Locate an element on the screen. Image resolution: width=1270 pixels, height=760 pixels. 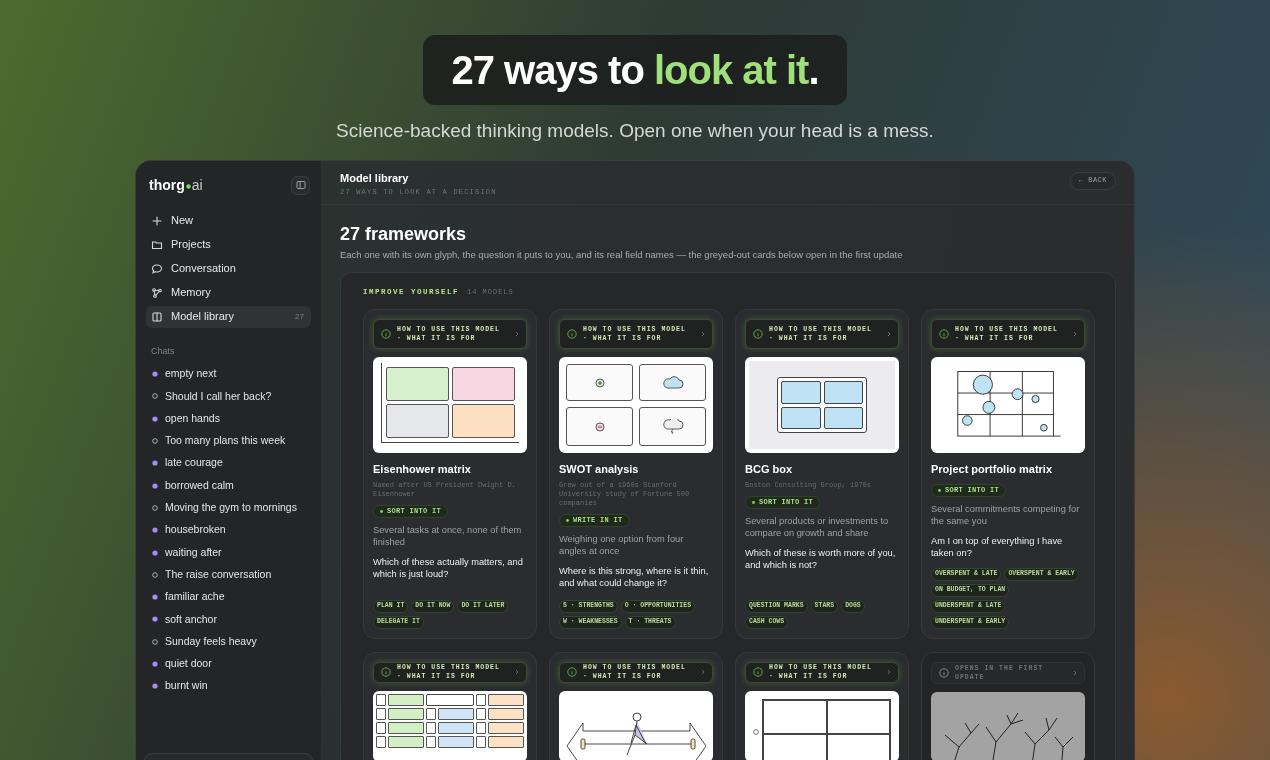
chat-item: Sunday feels heavy is located at coordinates (228, 641).